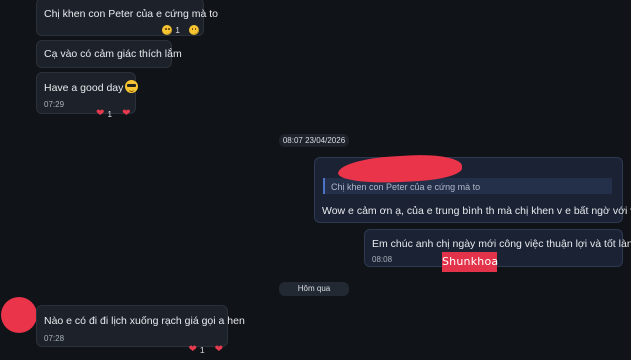 This screenshot has width=631, height=360. I want to click on message-bubble: Cạ vào có cảm giác thích lắm, so click(109, 54).